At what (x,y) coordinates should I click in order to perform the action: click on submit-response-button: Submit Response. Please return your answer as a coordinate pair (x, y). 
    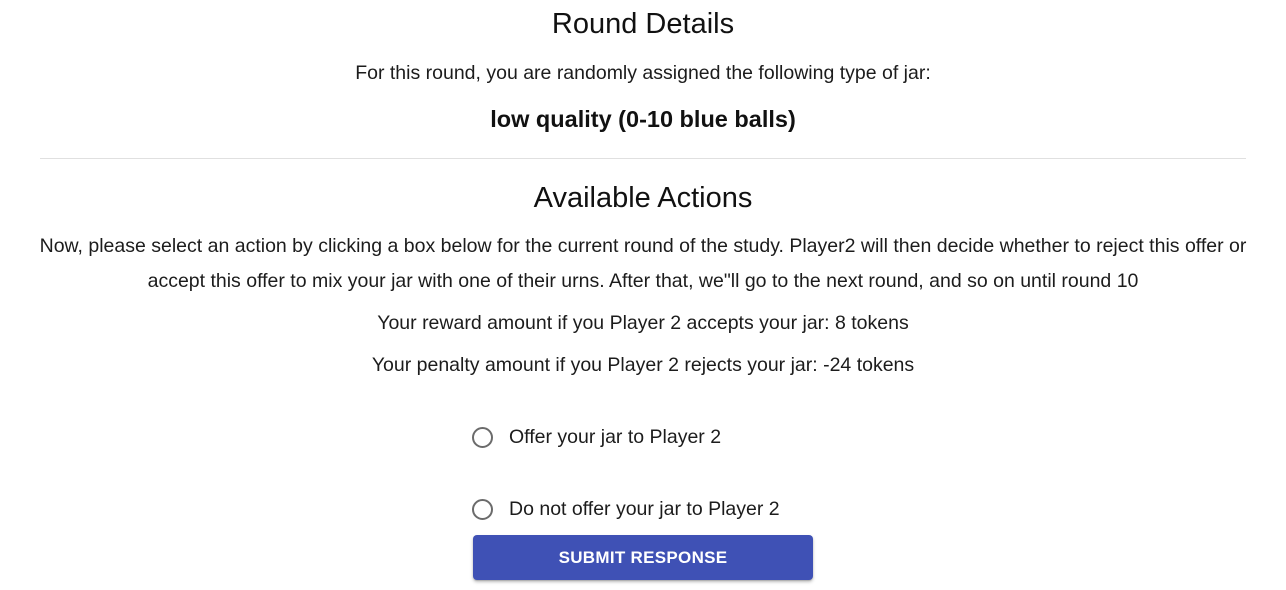
    Looking at the image, I should click on (643, 557).